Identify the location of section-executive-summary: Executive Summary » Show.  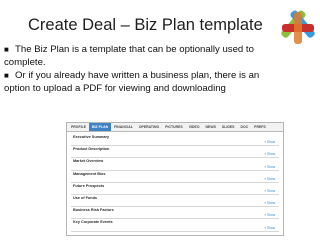
(175, 140).